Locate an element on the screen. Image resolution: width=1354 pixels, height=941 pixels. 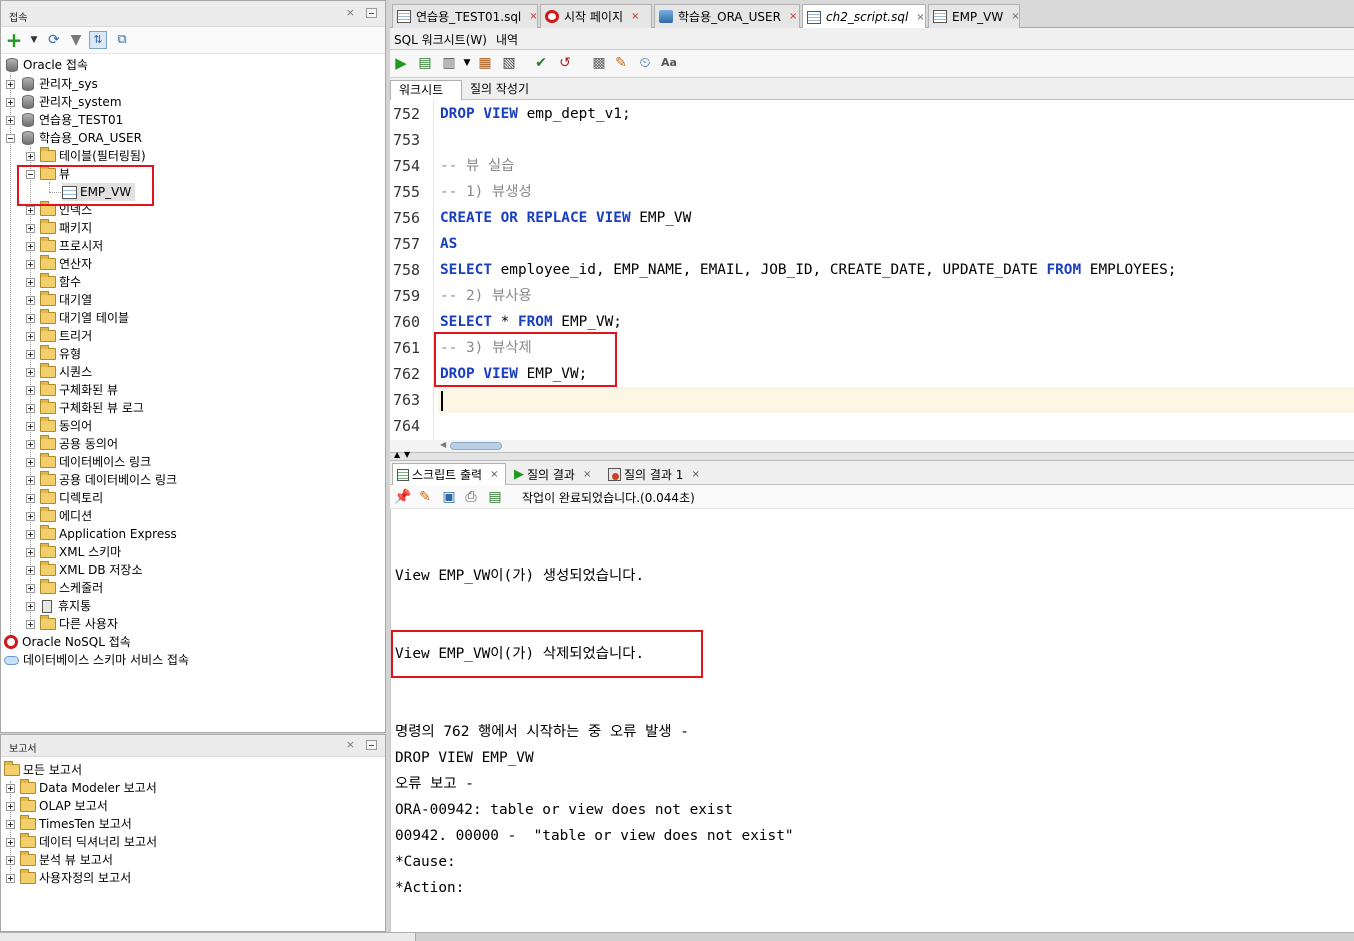
tab-test01-sql: 연습용_TEST01.sql × is located at coordinates (465, 16).